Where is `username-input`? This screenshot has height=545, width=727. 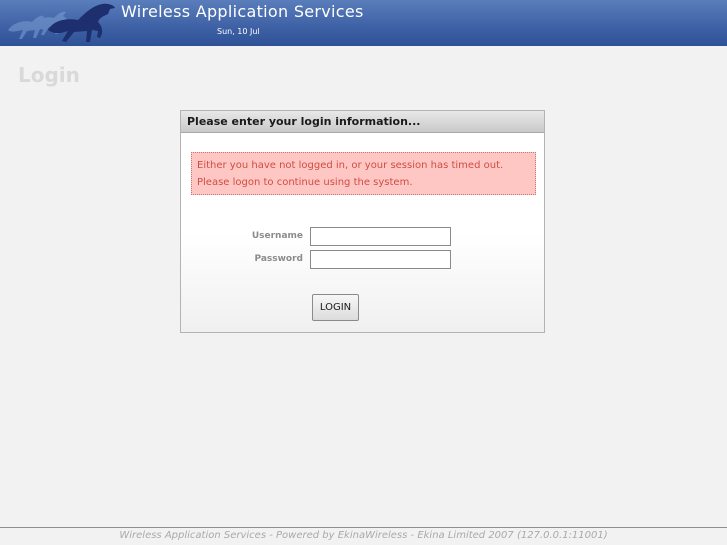
username-input is located at coordinates (380, 236).